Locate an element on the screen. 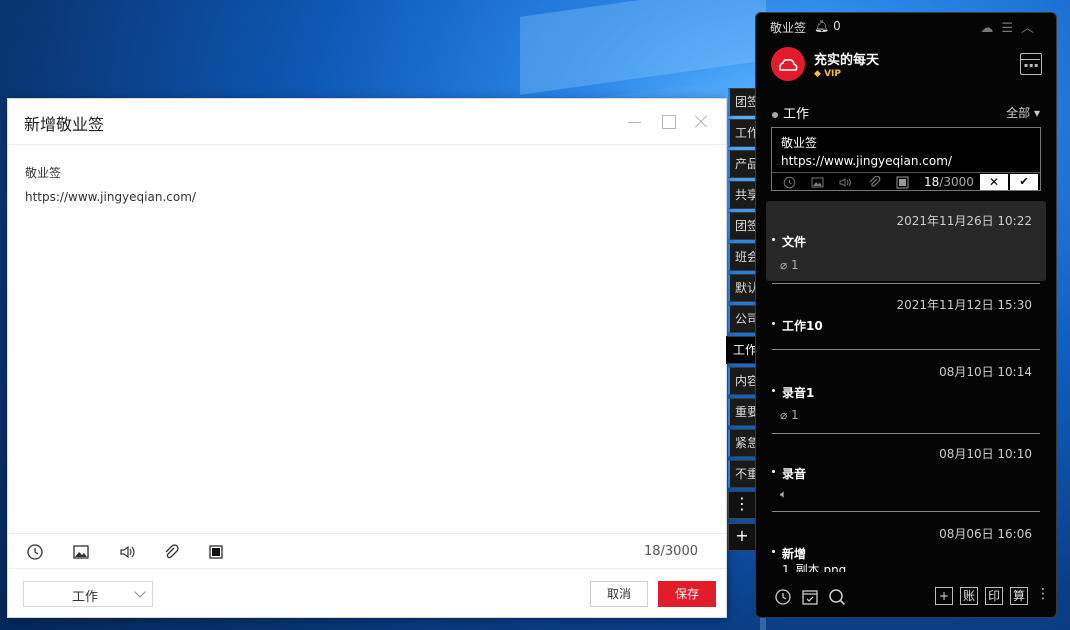 This screenshot has width=1070, height=630. app-name: 敬业签 is located at coordinates (788, 28).